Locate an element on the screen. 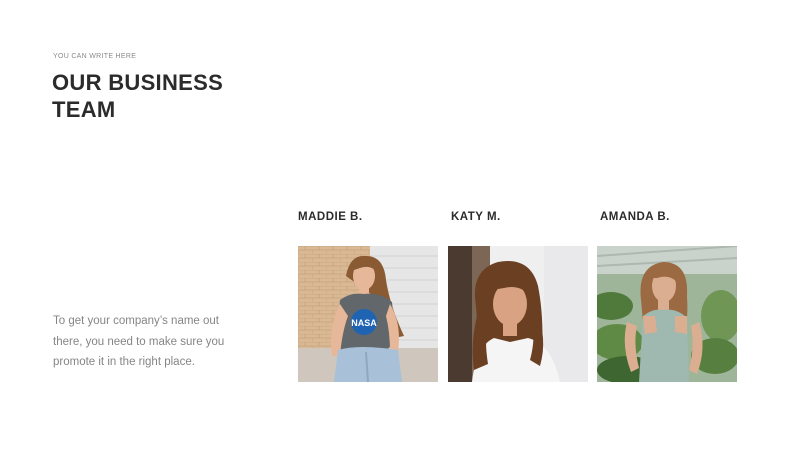 This screenshot has height=450, width=800. person-photo-icon: NASA is located at coordinates (368, 314).